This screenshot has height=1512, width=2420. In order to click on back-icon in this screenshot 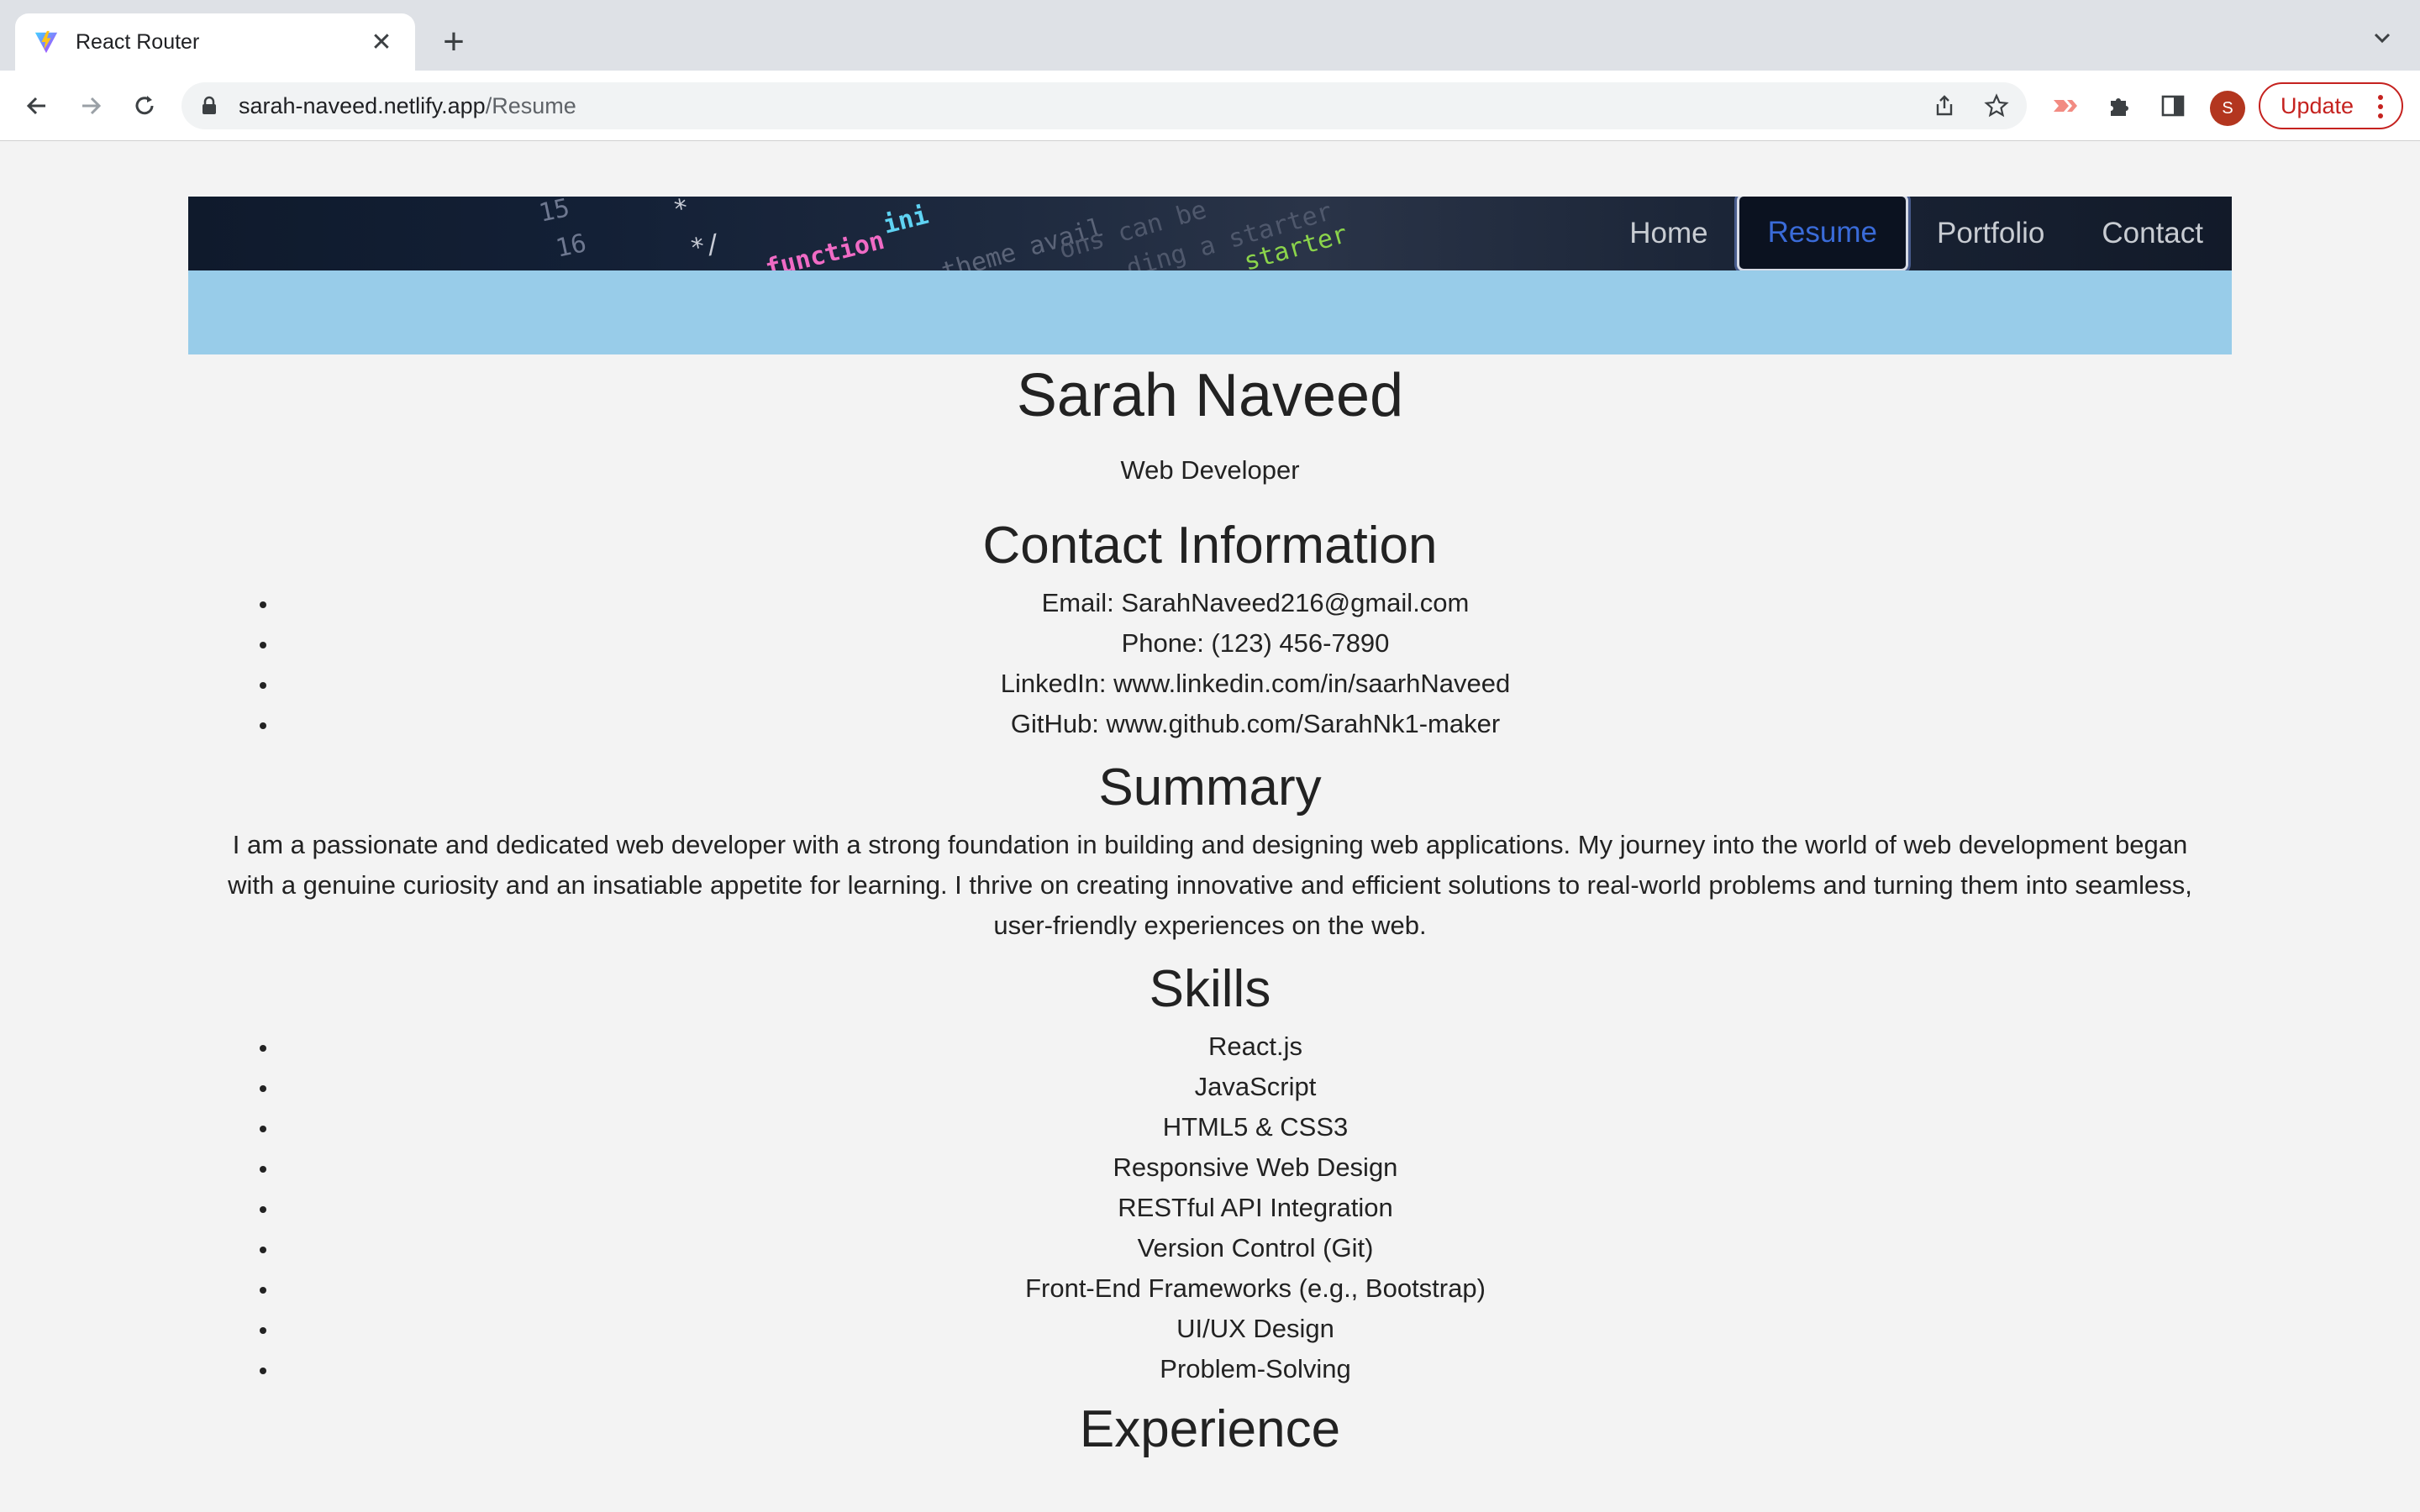, I will do `click(36, 105)`.